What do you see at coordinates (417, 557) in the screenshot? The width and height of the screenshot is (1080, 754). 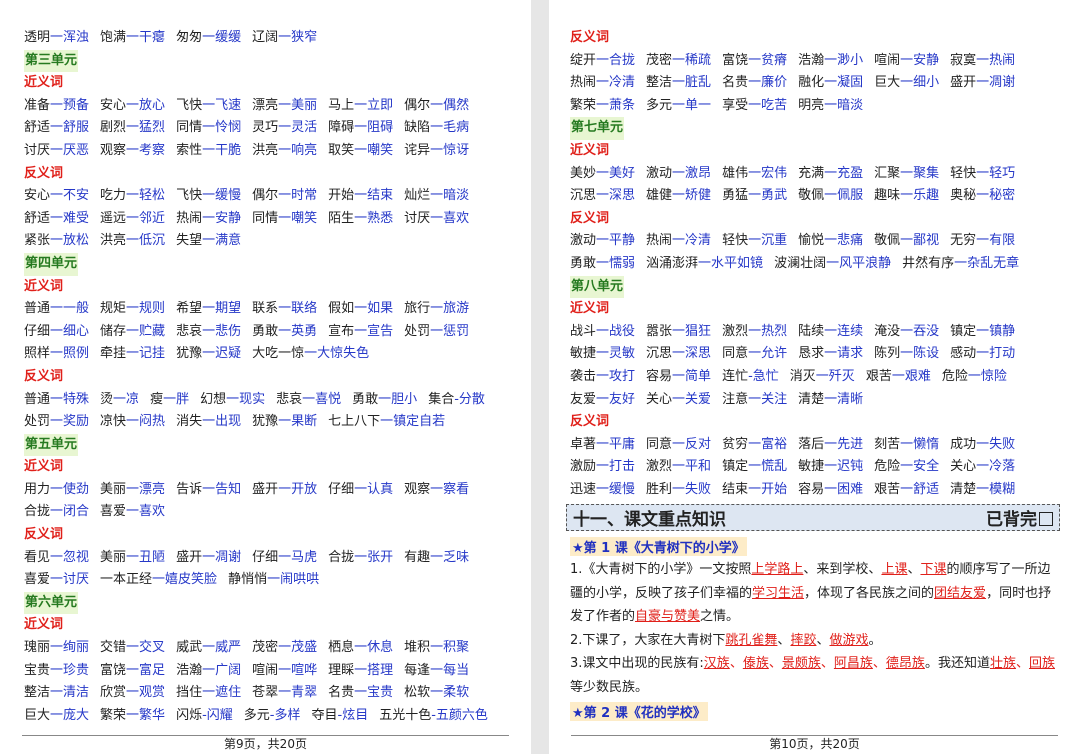 I see `word: 有趣` at bounding box center [417, 557].